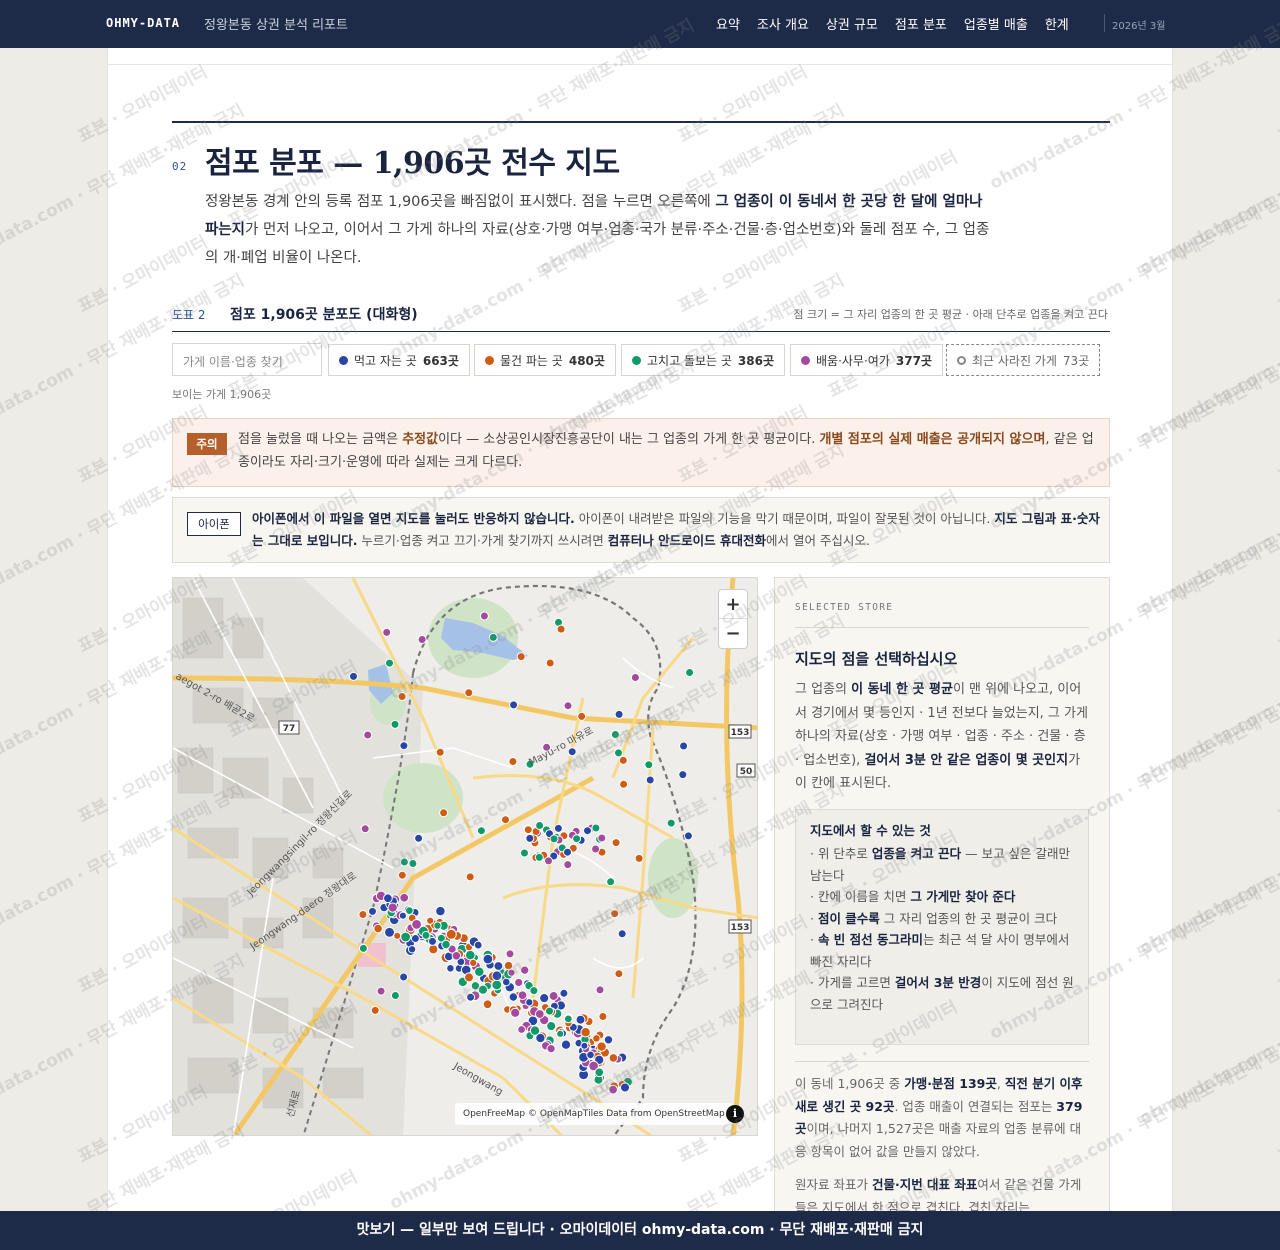 The height and width of the screenshot is (1250, 1280). Describe the element at coordinates (733, 633) in the screenshot. I see `zoom-out-button: −` at that location.